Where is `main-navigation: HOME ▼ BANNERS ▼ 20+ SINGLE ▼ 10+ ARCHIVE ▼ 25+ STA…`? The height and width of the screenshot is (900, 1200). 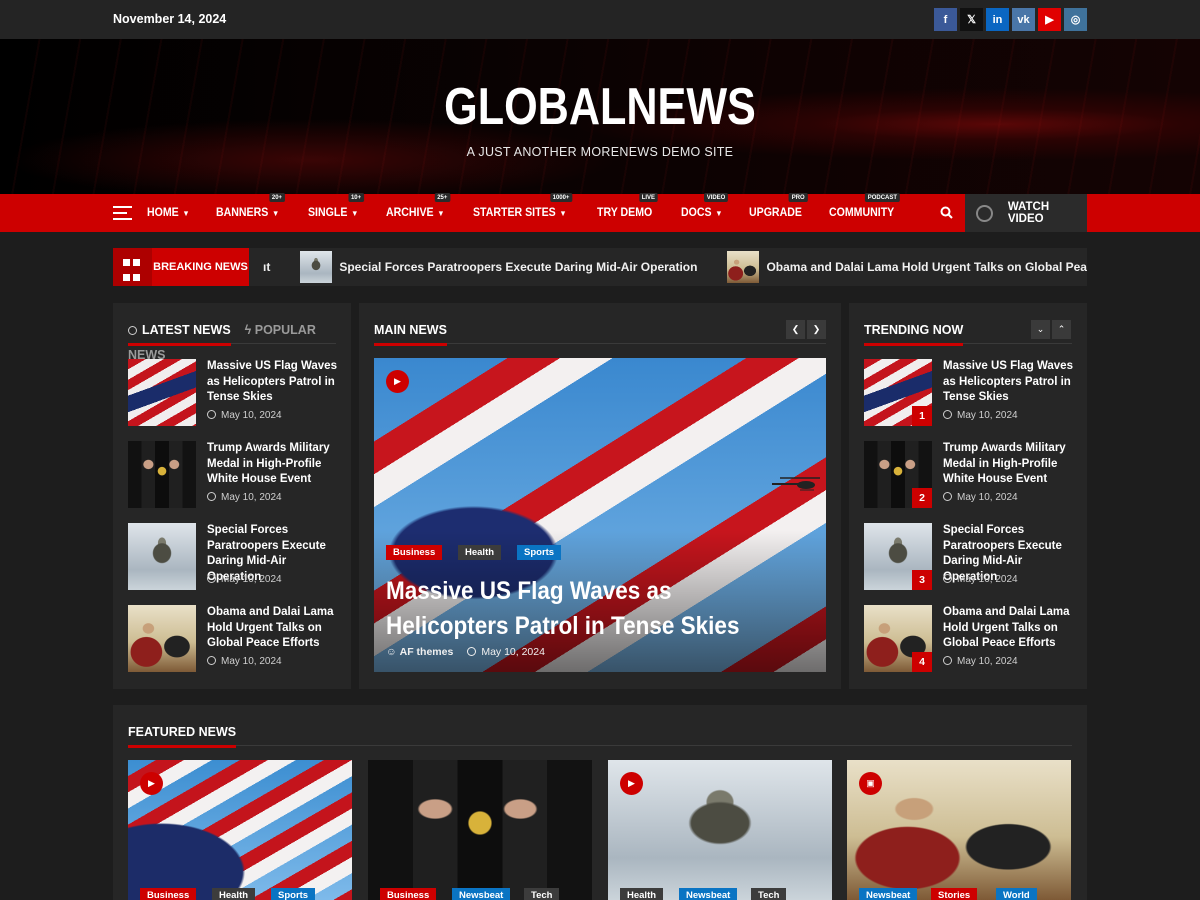 main-navigation: HOME ▼ BANNERS ▼ 20+ SINGLE ▼ 10+ ARCHIVE ▼ 25+ STA… is located at coordinates (600, 212).